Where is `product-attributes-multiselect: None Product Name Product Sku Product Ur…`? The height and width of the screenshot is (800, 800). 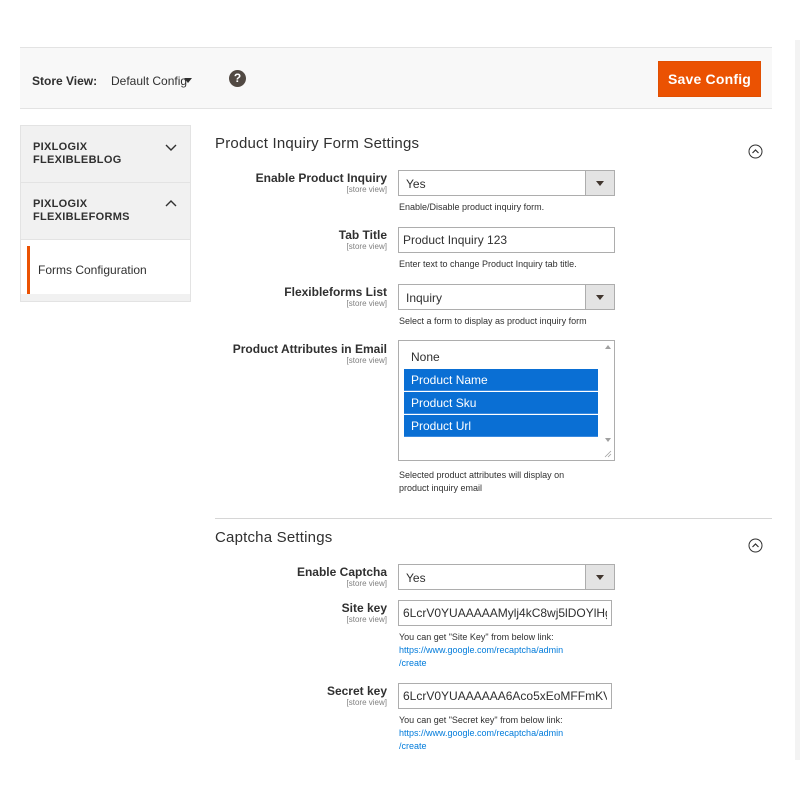
product-attributes-multiselect: None Product Name Product Sku Product Ur… is located at coordinates (506, 400).